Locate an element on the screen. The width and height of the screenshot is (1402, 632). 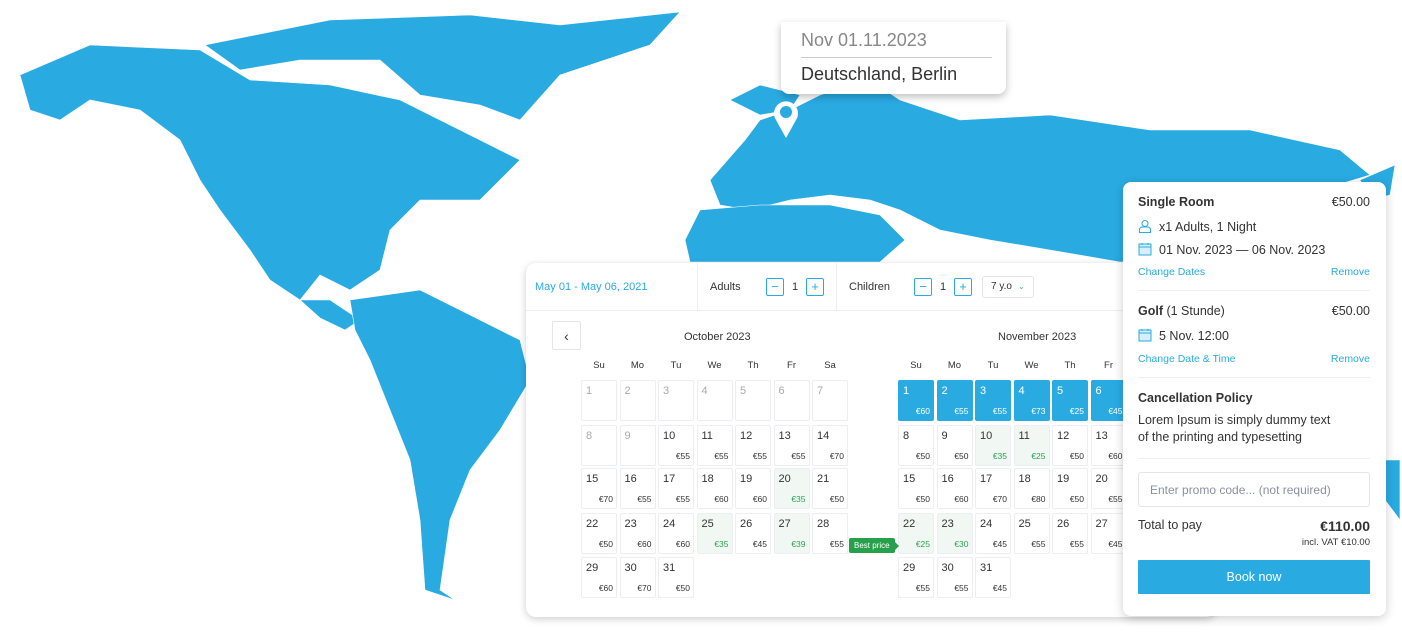
date-range: May 01 - May 06, 2021 is located at coordinates (612, 287).